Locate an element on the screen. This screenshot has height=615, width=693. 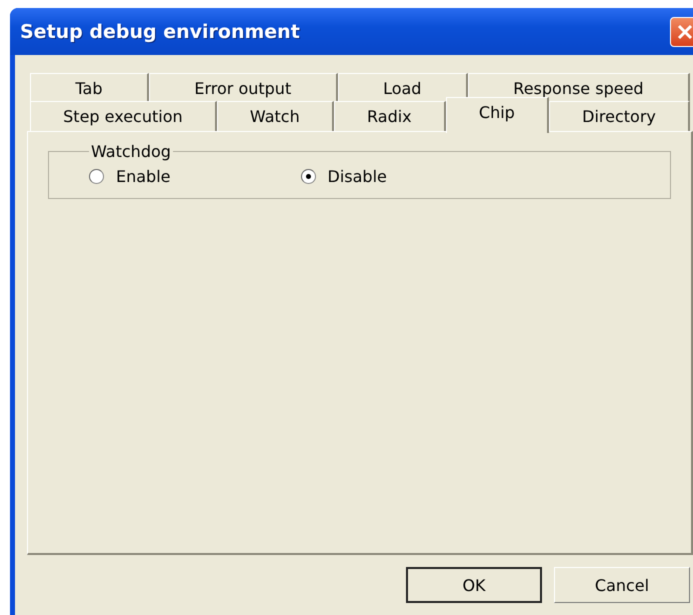
option-label: Enable is located at coordinates (143, 176).